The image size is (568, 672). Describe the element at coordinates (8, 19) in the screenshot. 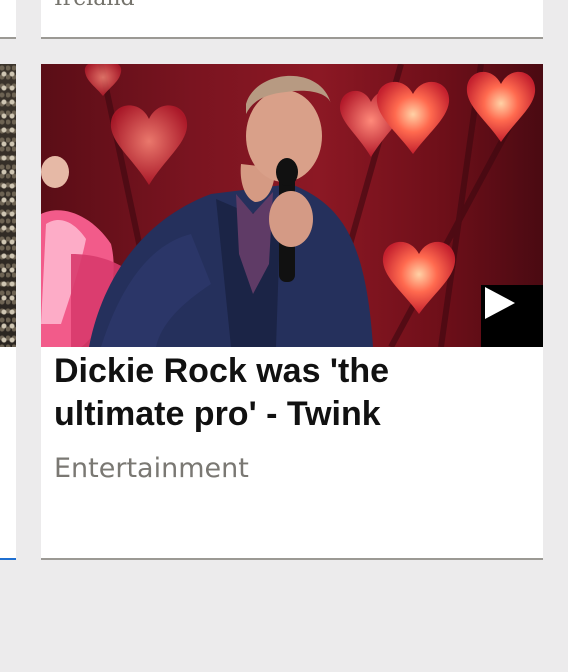

I see `neighbour-card-top-left` at that location.